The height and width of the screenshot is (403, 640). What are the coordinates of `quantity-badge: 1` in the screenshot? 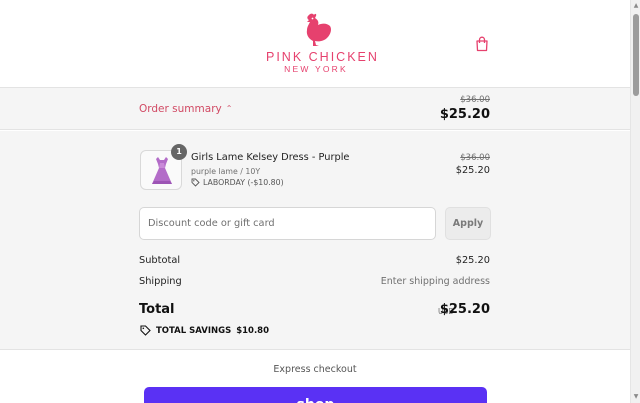 It's located at (179, 152).